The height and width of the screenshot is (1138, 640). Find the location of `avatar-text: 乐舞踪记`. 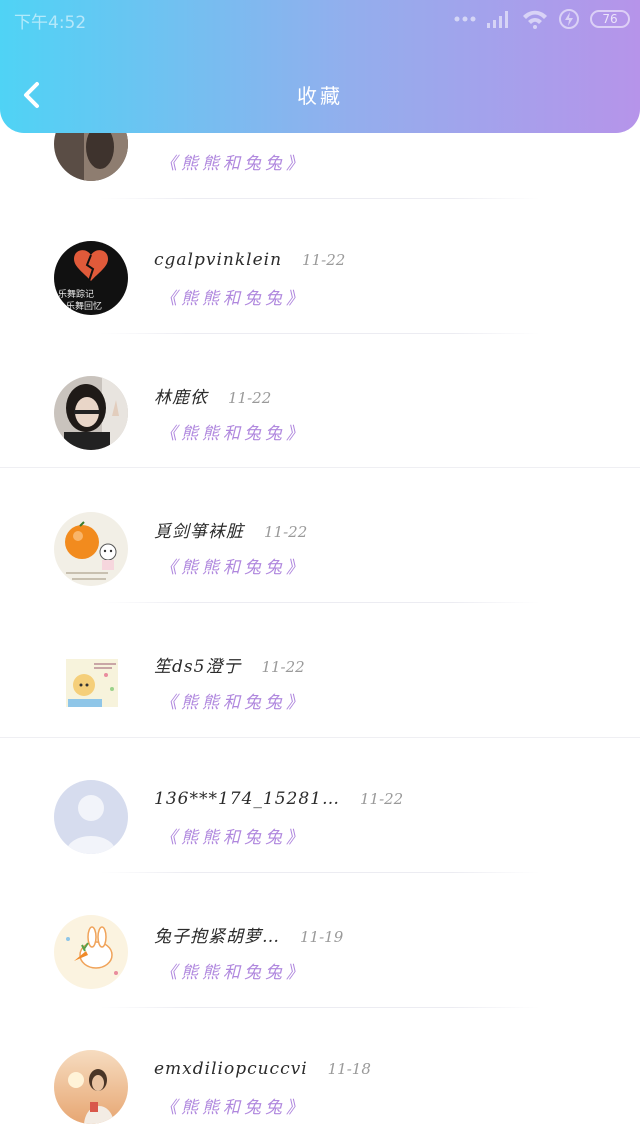

avatar-text: 乐舞踪记 is located at coordinates (76, 294).